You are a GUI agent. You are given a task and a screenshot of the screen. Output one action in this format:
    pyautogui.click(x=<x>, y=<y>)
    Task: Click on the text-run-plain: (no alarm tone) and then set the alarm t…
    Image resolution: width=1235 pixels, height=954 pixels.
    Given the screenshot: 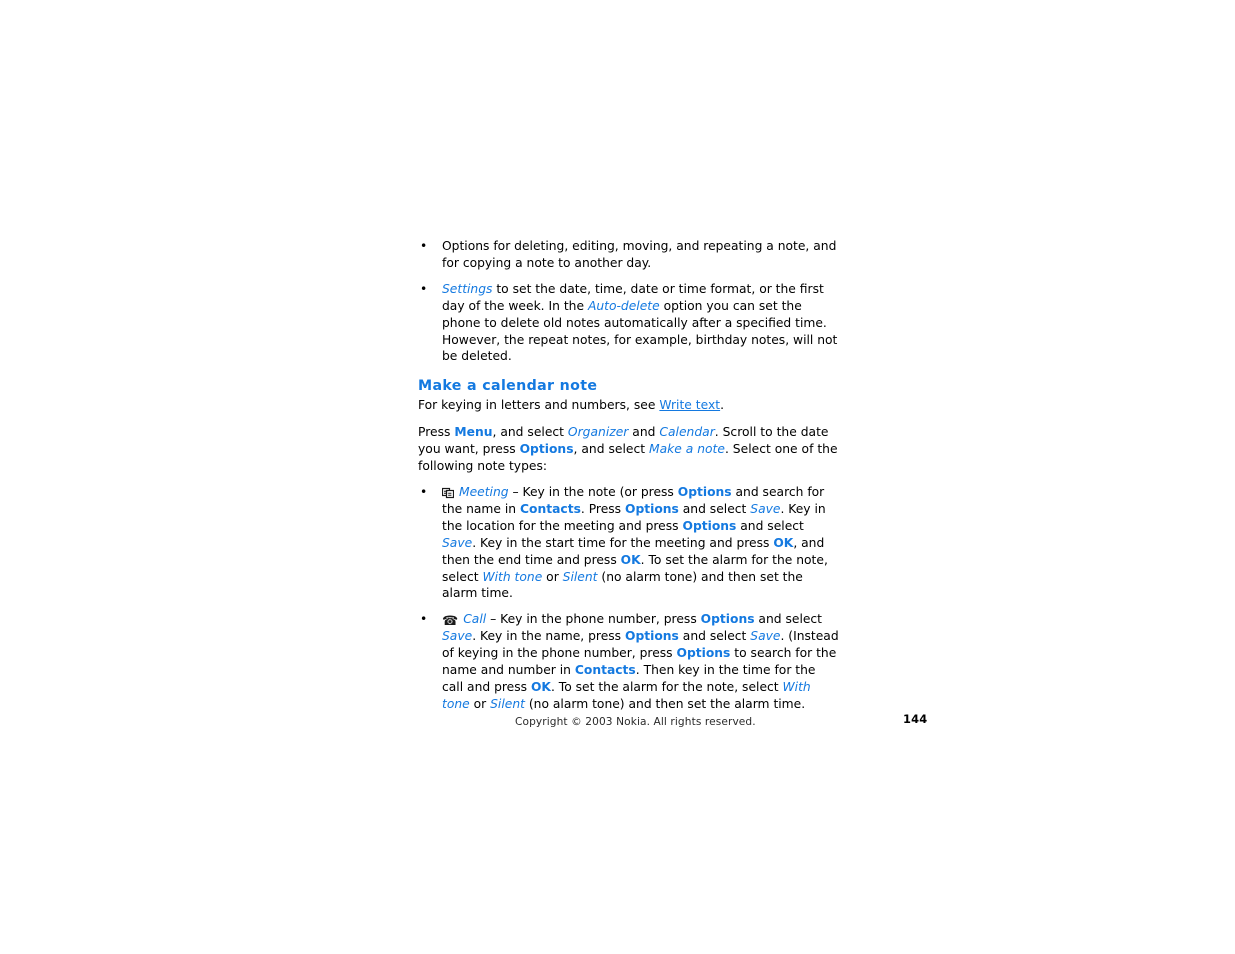 What is the action you would take?
    pyautogui.click(x=665, y=703)
    